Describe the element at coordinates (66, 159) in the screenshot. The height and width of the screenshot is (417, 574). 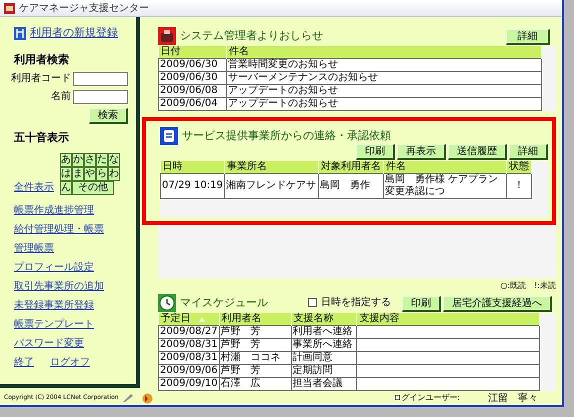
I see `kana-button: あ` at that location.